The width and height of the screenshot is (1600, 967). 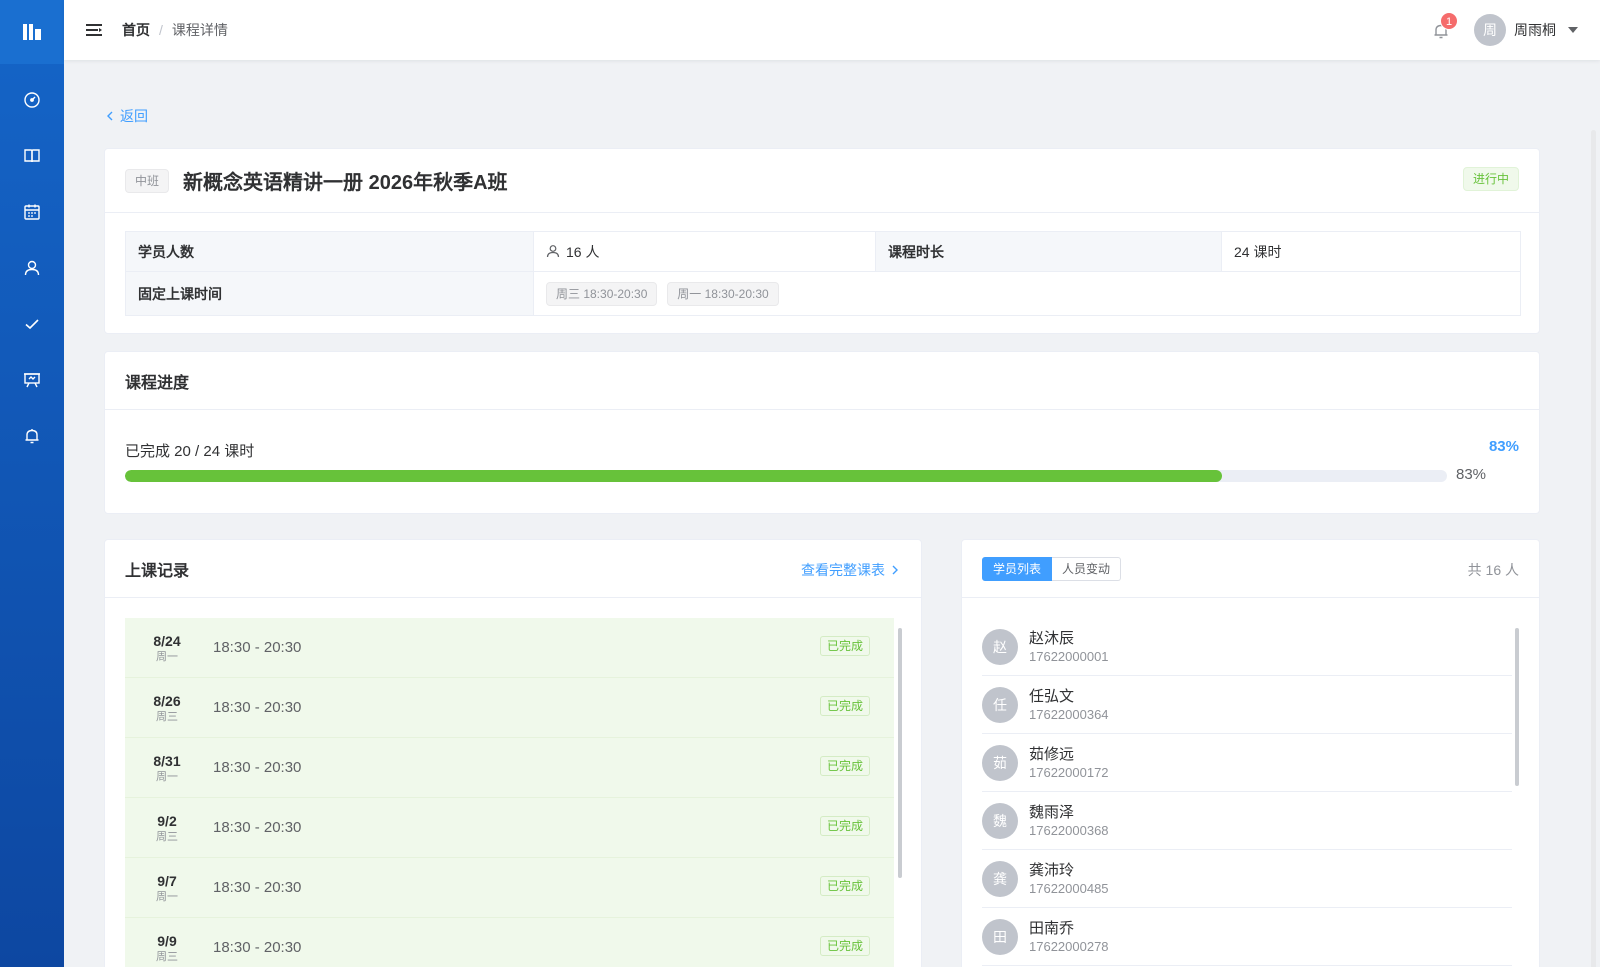 What do you see at coordinates (329, 293) in the screenshot?
I see `schedule-label: 固定上课时间` at bounding box center [329, 293].